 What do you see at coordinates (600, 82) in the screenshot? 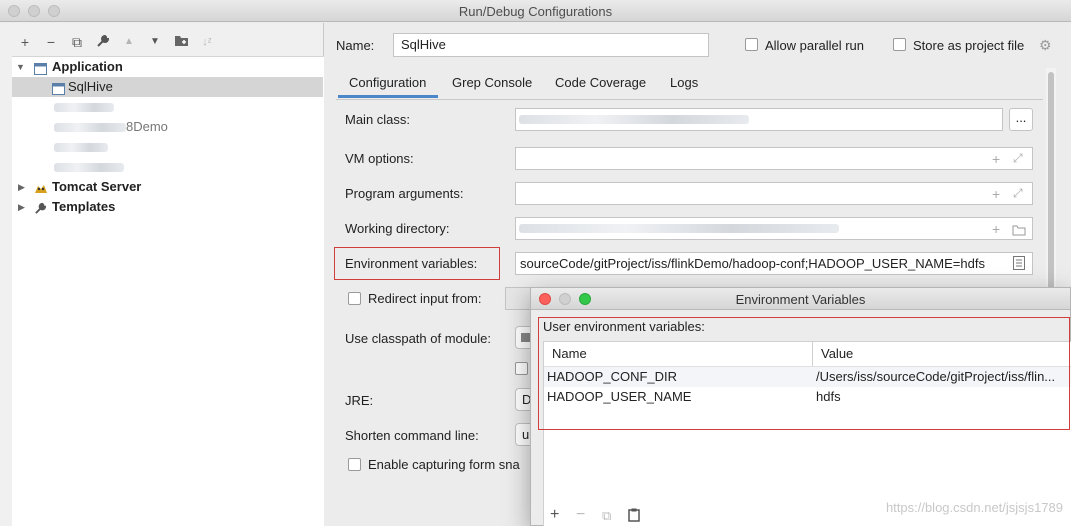
I see `tab-code-coverage: Code Coverage` at bounding box center [600, 82].